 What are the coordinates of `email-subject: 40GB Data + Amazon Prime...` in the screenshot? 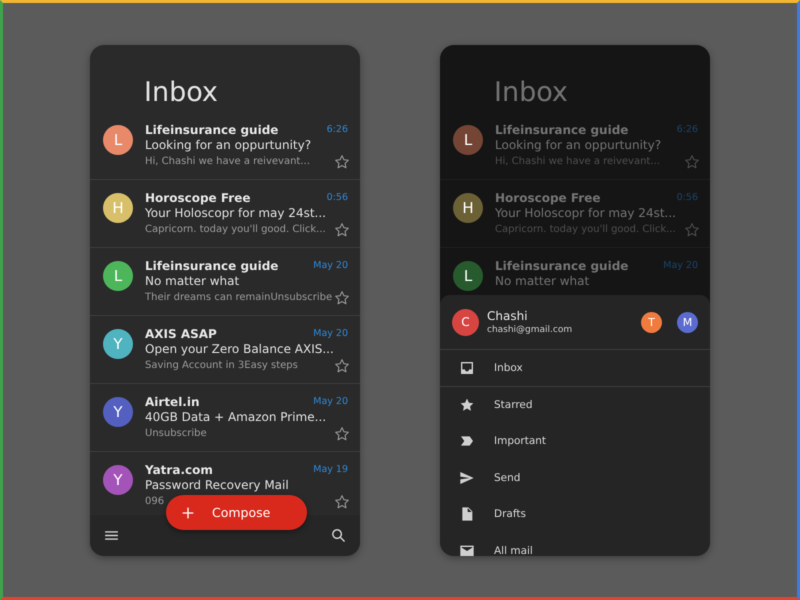 It's located at (236, 418).